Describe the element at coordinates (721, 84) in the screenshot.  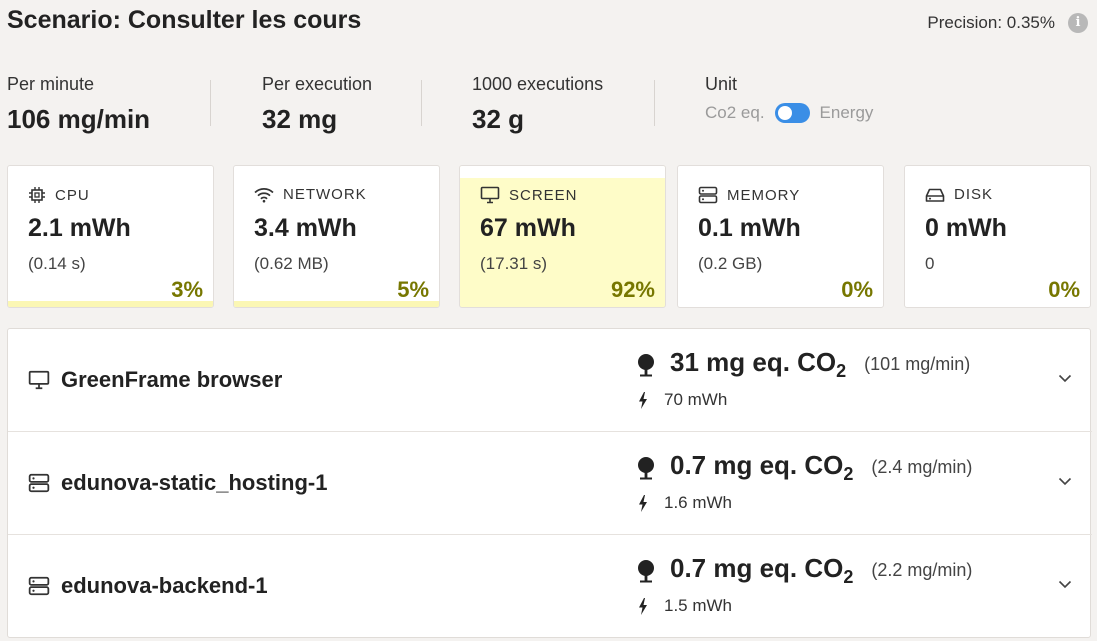
I see `unit-label: Unit` at that location.